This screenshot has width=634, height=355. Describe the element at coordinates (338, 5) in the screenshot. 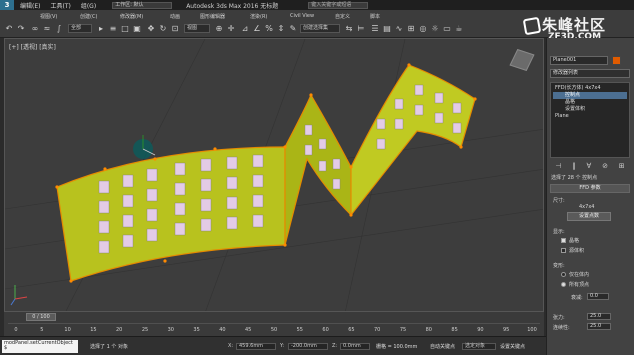

I see `search-input: 键入关键字或短语` at that location.